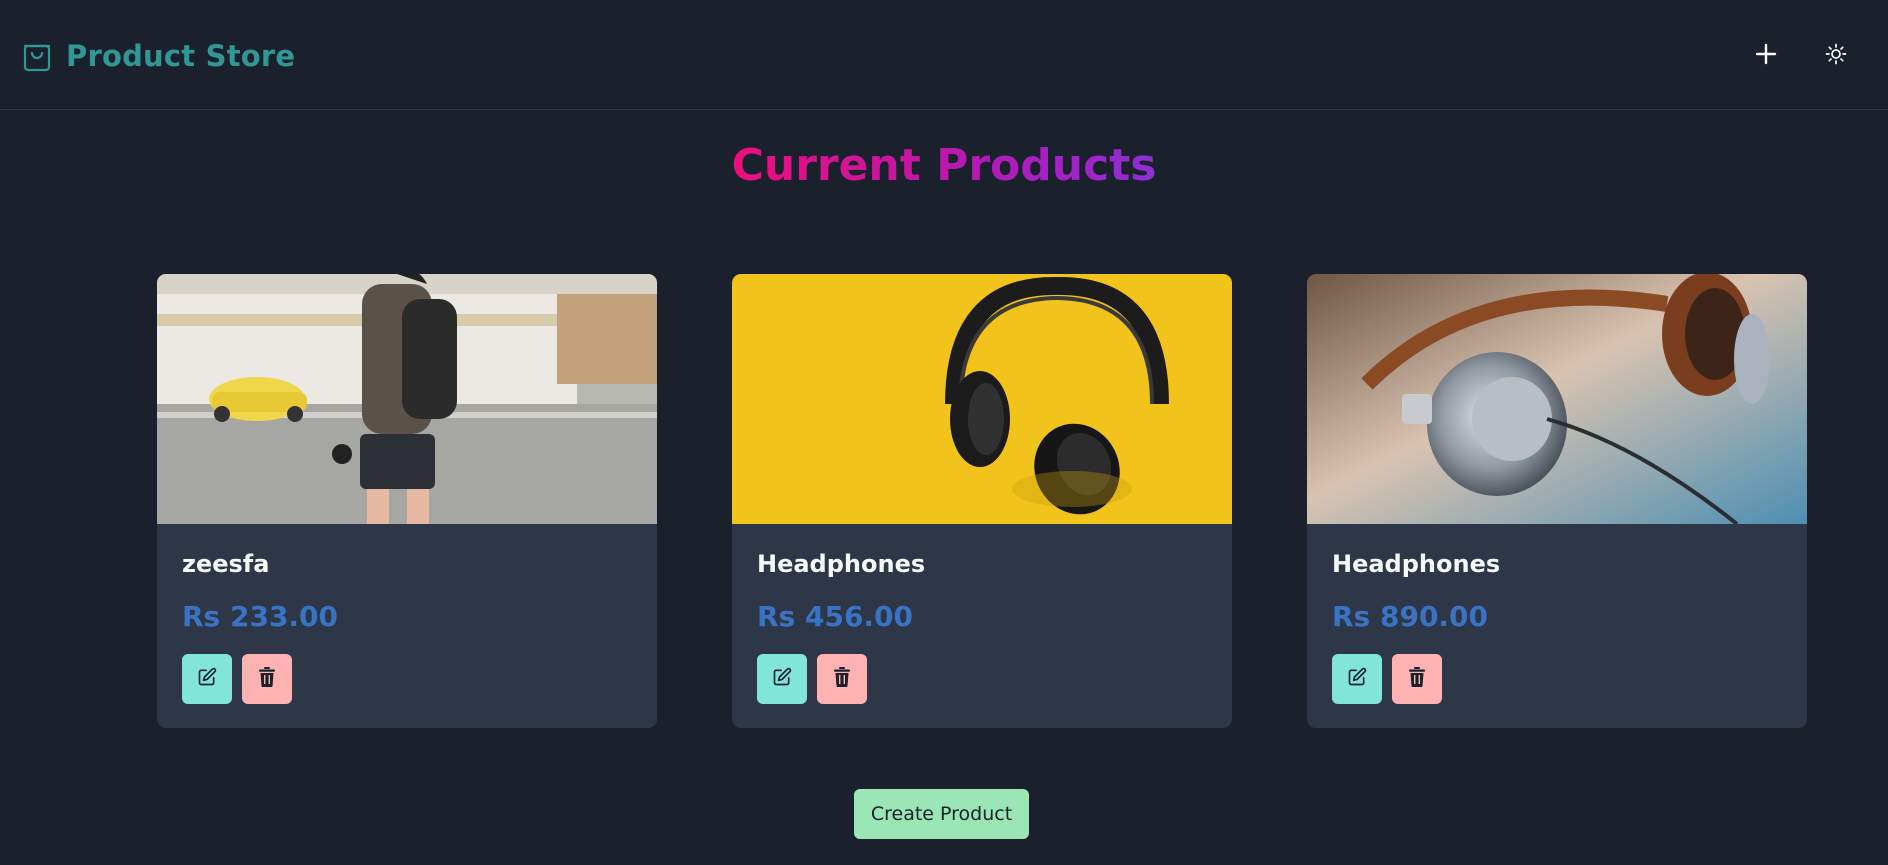 The image size is (1888, 865). Describe the element at coordinates (835, 616) in the screenshot. I see `product-price: Rs 456.00` at that location.